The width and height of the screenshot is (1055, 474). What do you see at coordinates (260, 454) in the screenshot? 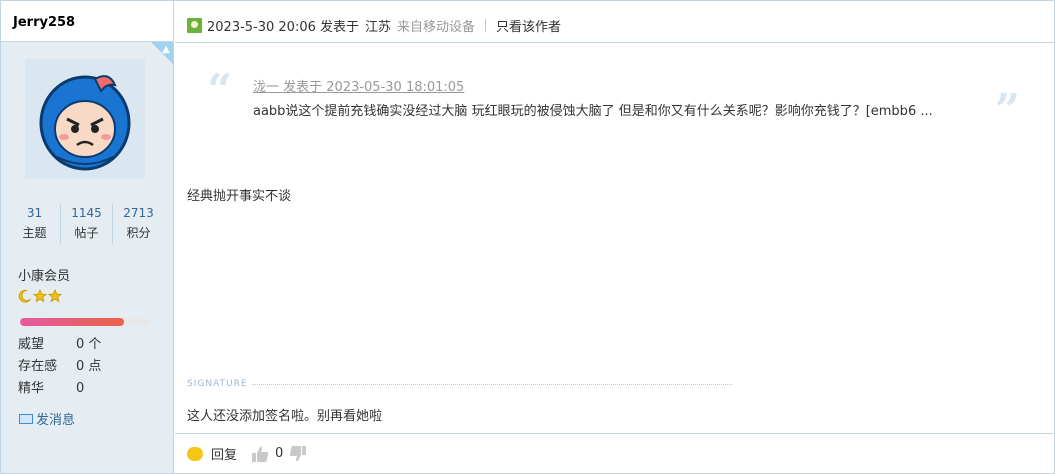
I see `thumbs-up-icon` at bounding box center [260, 454].